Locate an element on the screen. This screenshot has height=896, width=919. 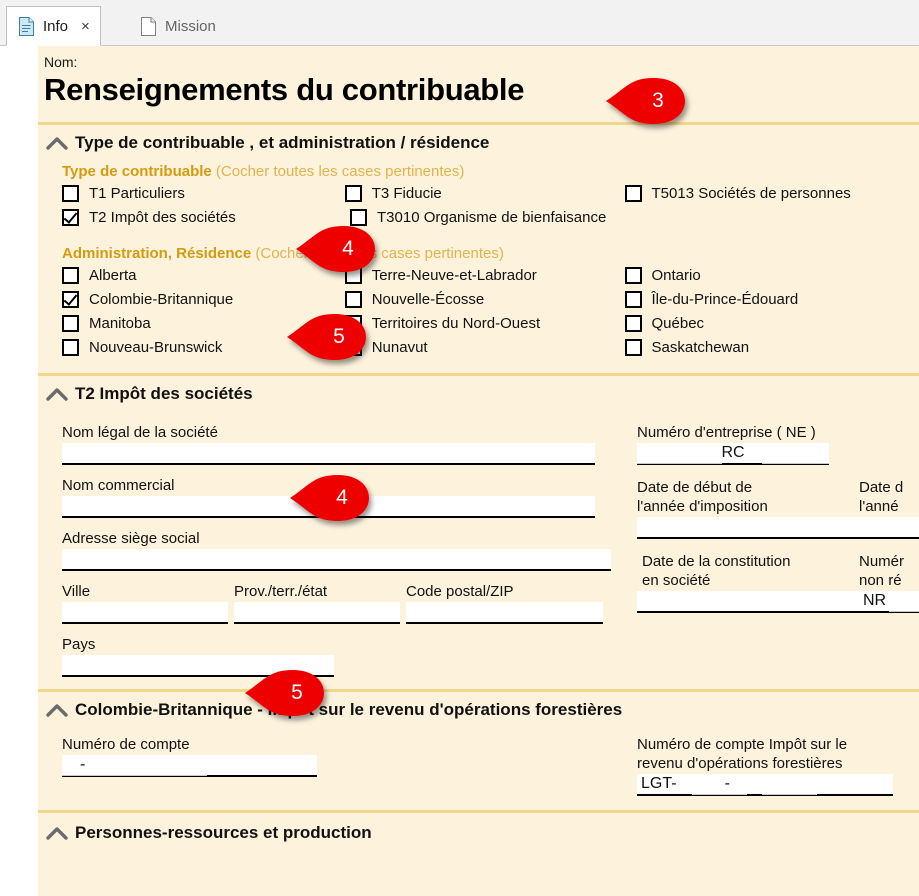
checkbox-item-ontario: Ontario is located at coordinates (771, 275).